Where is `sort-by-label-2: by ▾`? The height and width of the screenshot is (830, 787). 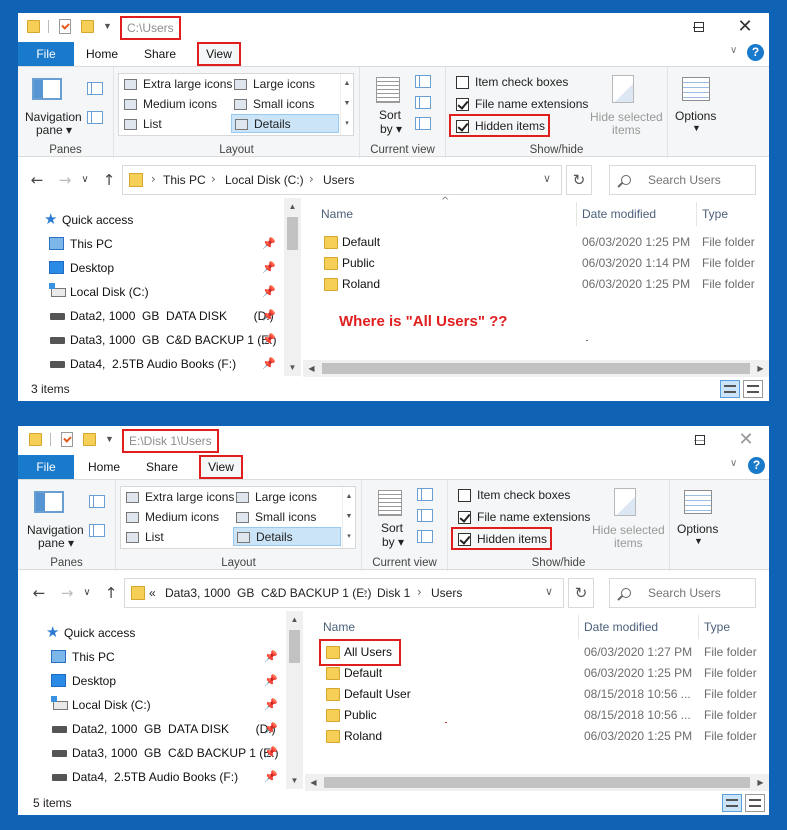 sort-by-label-2: by ▾ is located at coordinates (391, 129).